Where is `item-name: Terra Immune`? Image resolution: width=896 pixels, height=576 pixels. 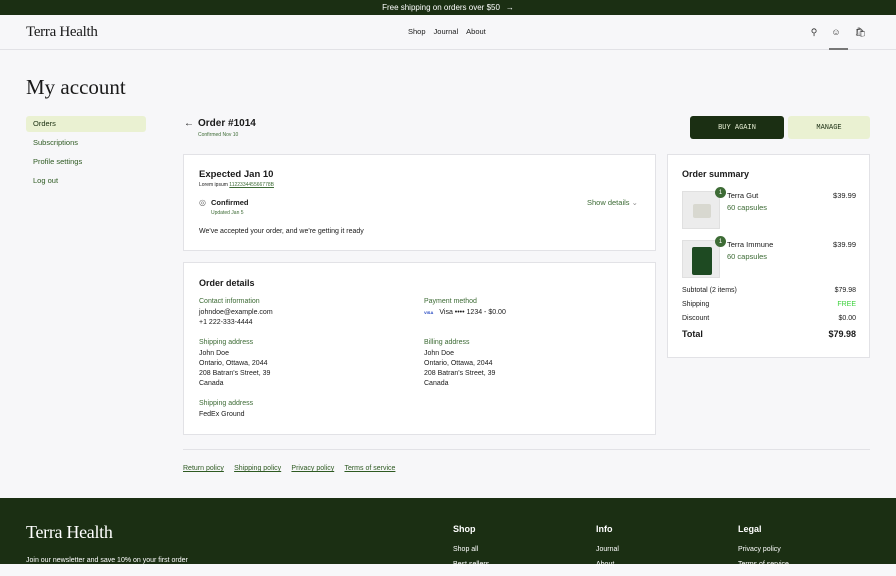
item-name: Terra Immune is located at coordinates (750, 244).